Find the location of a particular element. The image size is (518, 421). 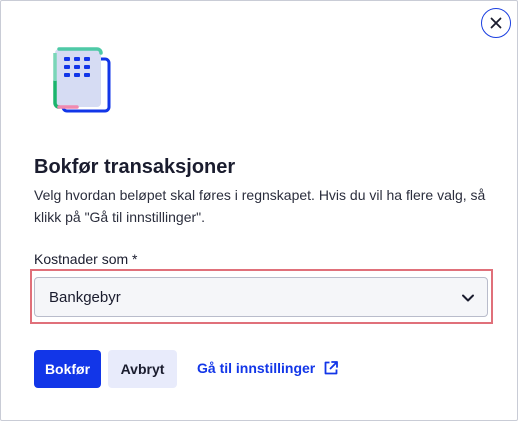

close-button is located at coordinates (496, 23).